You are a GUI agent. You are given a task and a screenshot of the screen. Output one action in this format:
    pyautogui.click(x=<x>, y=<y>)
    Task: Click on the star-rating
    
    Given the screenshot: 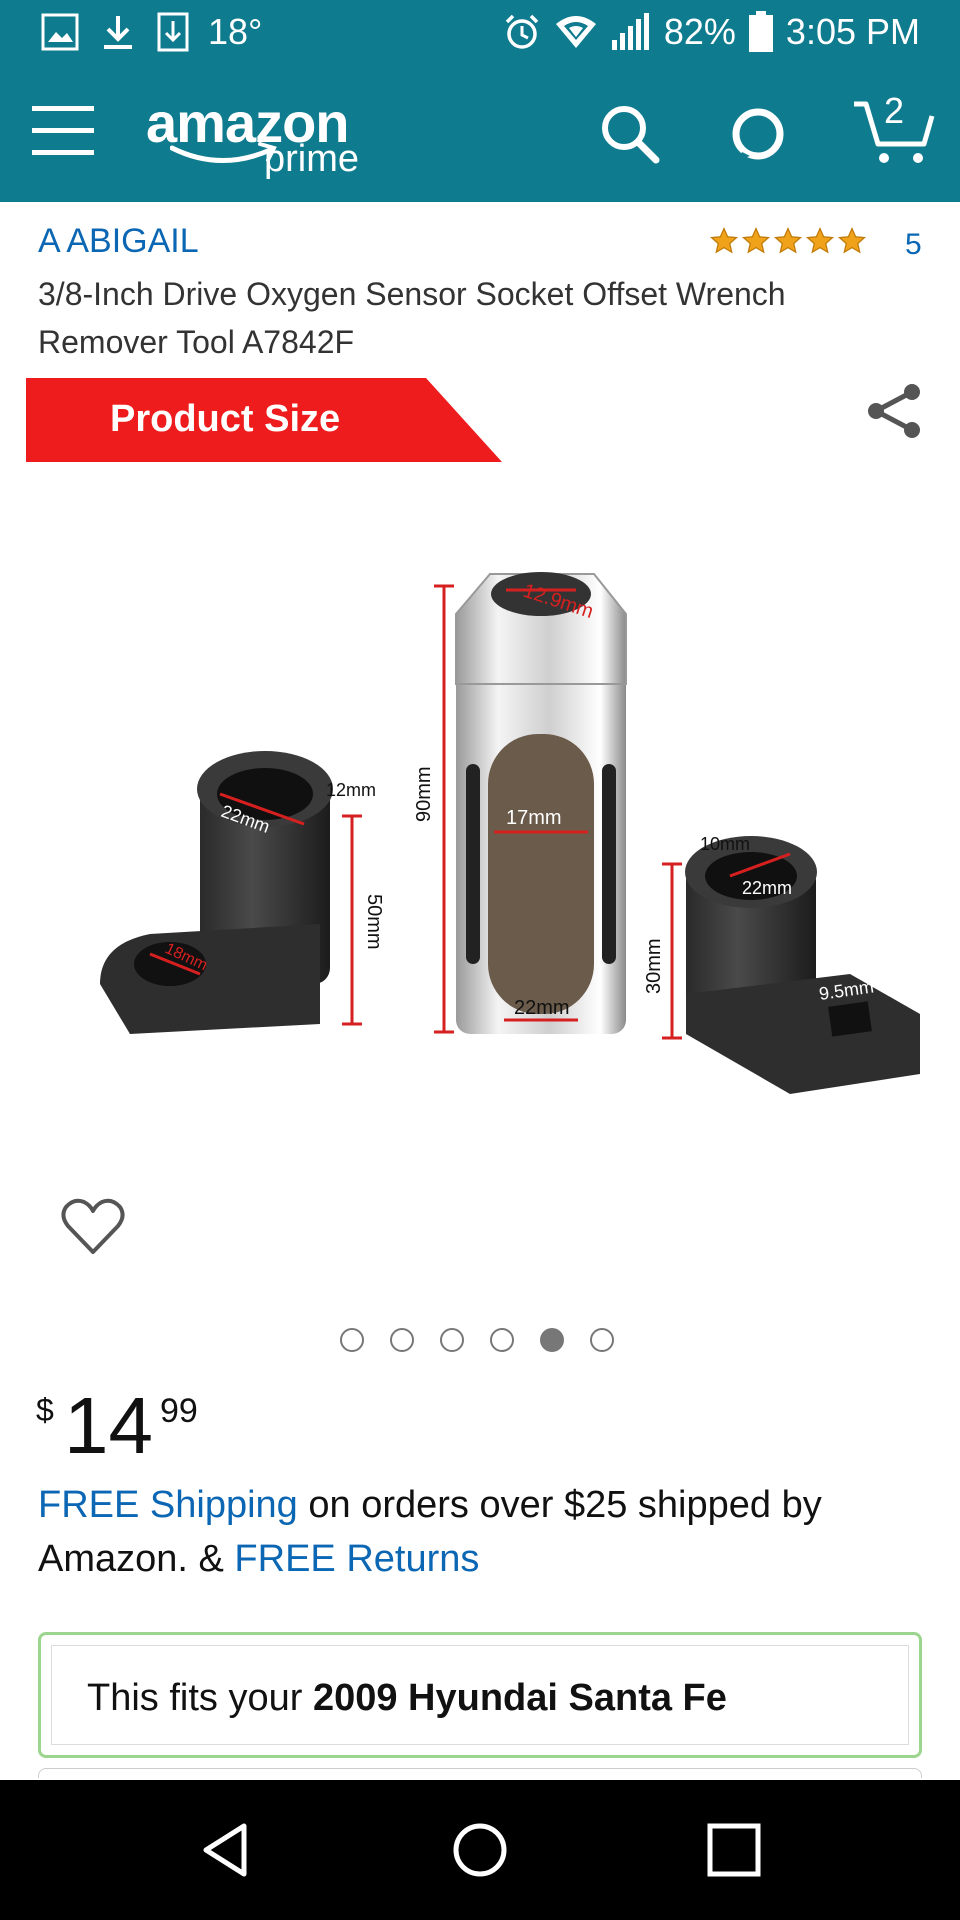 What is the action you would take?
    pyautogui.click(x=788, y=241)
    